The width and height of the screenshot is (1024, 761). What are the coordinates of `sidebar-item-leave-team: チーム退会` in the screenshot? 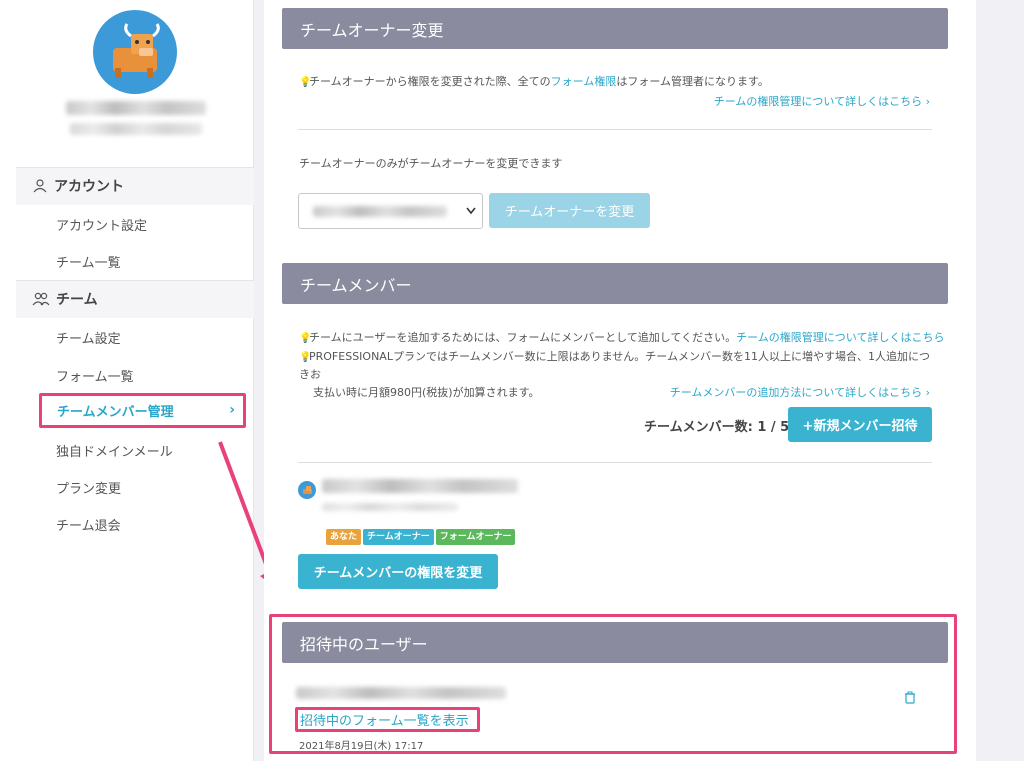 It's located at (88, 524).